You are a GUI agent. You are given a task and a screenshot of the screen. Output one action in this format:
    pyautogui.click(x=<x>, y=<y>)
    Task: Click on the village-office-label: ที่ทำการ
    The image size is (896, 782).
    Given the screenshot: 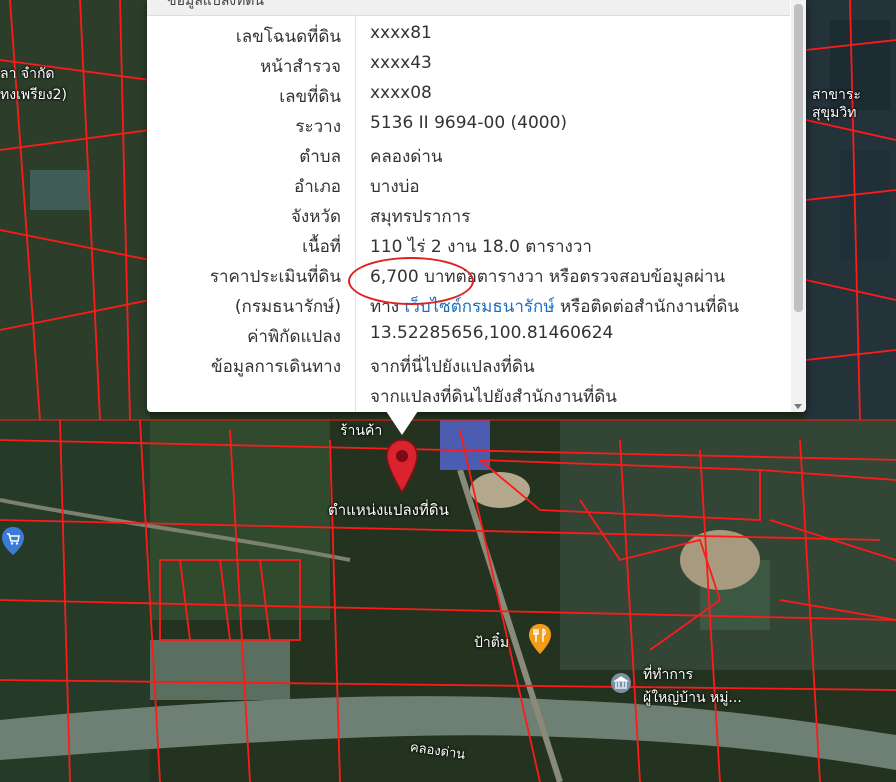 What is the action you would take?
    pyautogui.click(x=668, y=675)
    